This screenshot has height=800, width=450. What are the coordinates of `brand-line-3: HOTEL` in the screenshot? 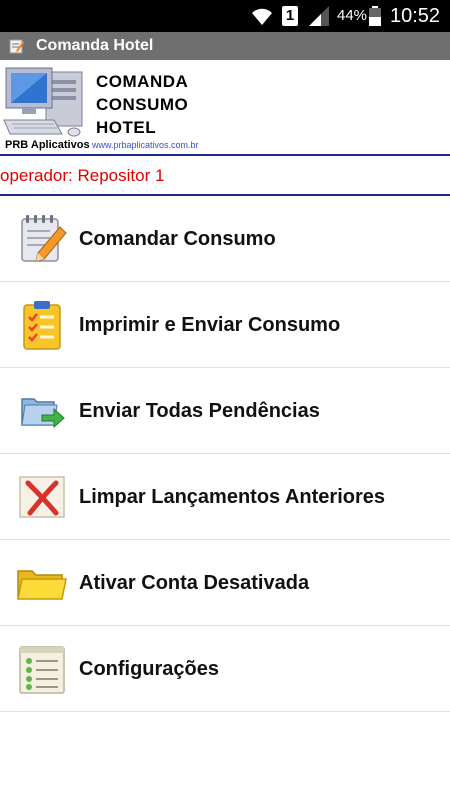 It's located at (126, 127).